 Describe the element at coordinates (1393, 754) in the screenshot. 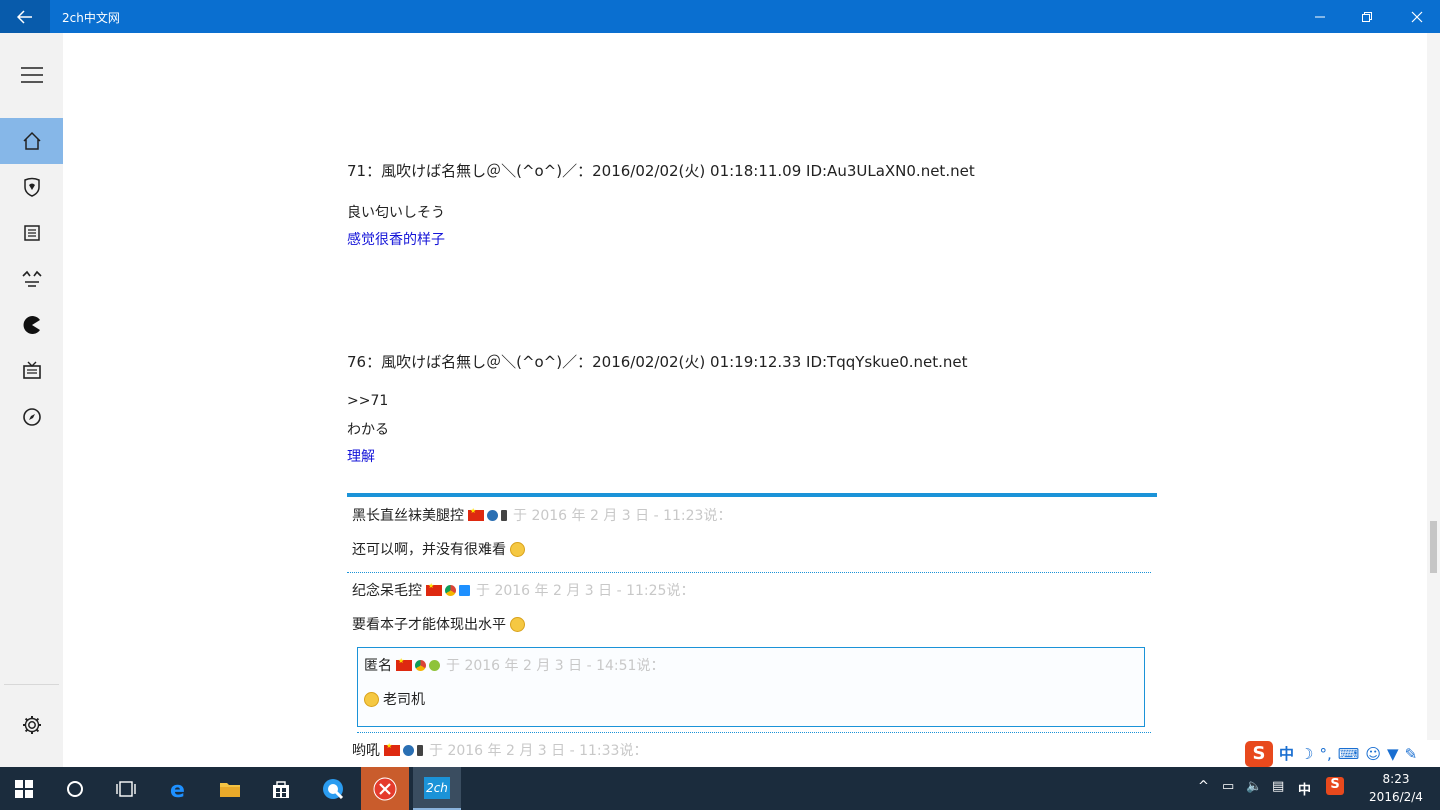

I see `shirt-icon: ▼` at that location.